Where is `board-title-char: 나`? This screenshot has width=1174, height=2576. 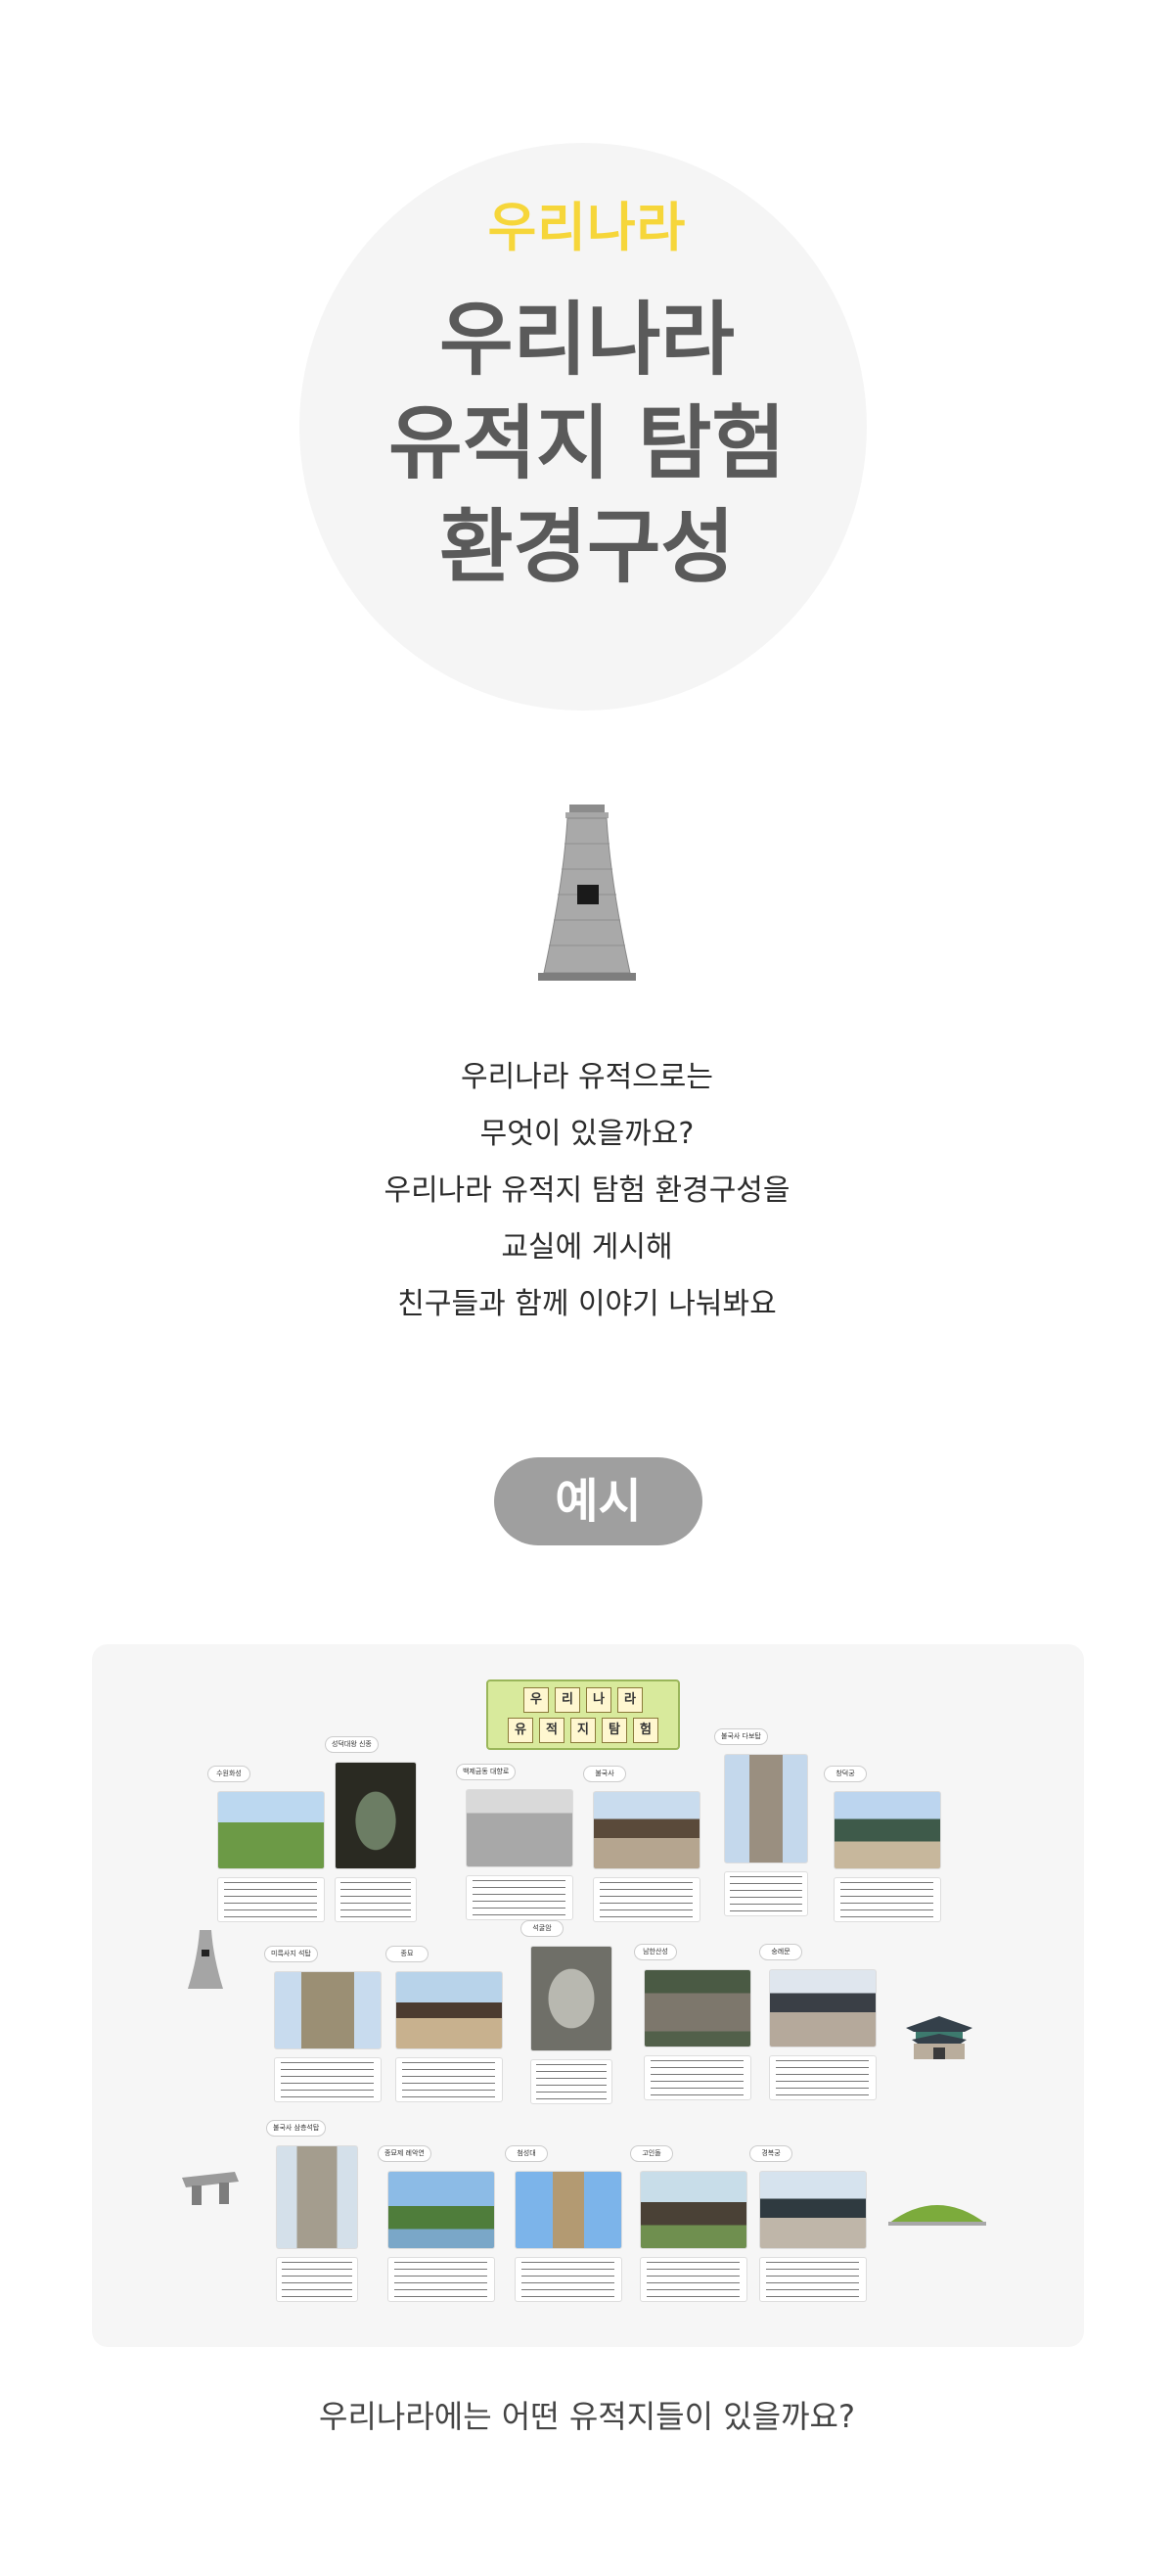
board-title-char: 나 is located at coordinates (598, 1700).